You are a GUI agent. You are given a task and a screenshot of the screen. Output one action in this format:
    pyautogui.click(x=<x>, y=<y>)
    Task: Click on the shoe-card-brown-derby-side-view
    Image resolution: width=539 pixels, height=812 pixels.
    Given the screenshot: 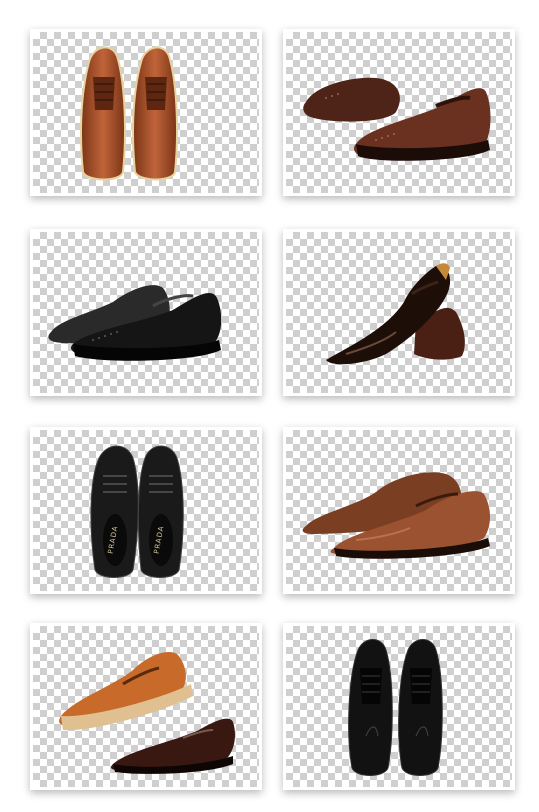 What is the action you would take?
    pyautogui.click(x=399, y=510)
    